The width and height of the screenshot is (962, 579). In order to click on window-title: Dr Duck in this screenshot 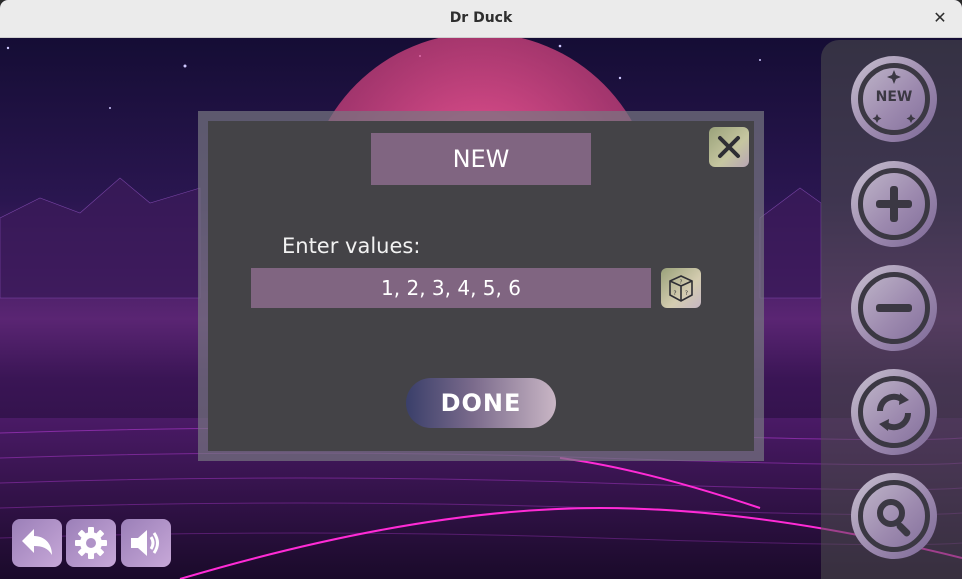, I will do `click(481, 18)`.